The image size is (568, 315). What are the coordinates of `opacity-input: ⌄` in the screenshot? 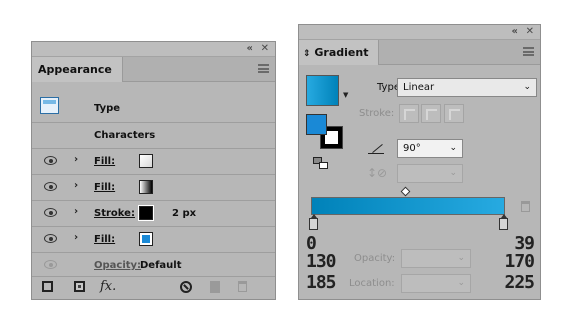 It's located at (436, 258).